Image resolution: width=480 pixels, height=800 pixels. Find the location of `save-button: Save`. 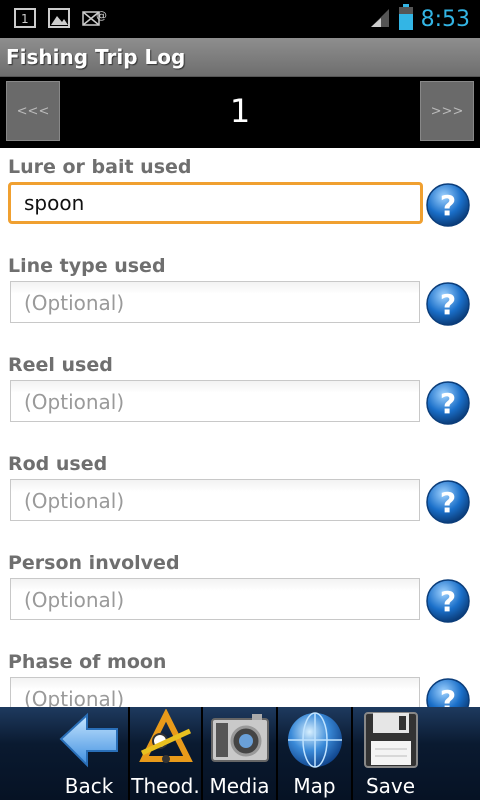

save-button: Save is located at coordinates (390, 753).